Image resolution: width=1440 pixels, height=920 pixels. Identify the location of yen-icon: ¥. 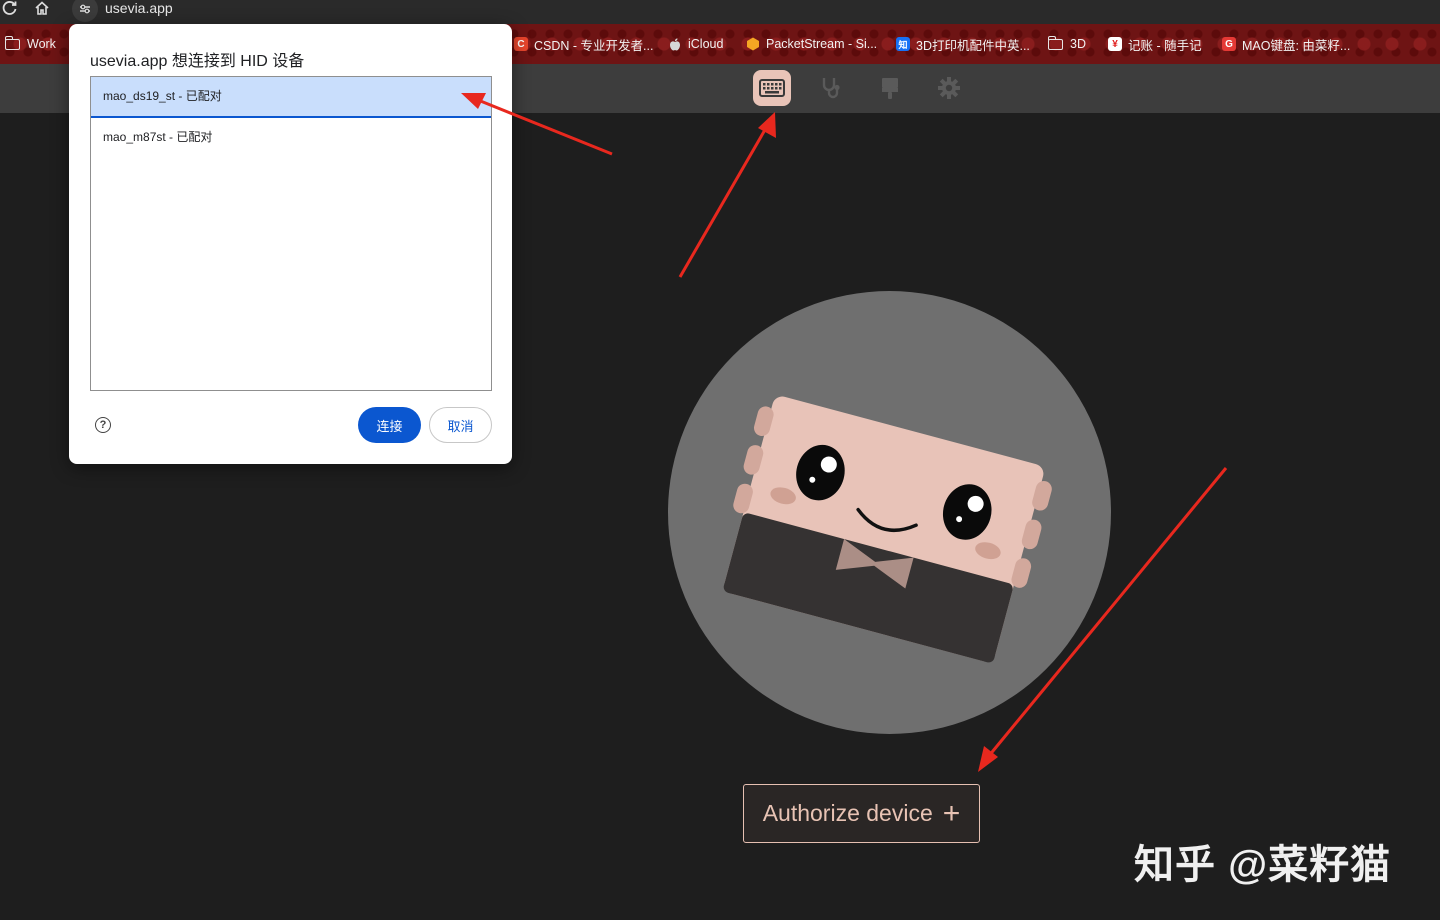
(1115, 44).